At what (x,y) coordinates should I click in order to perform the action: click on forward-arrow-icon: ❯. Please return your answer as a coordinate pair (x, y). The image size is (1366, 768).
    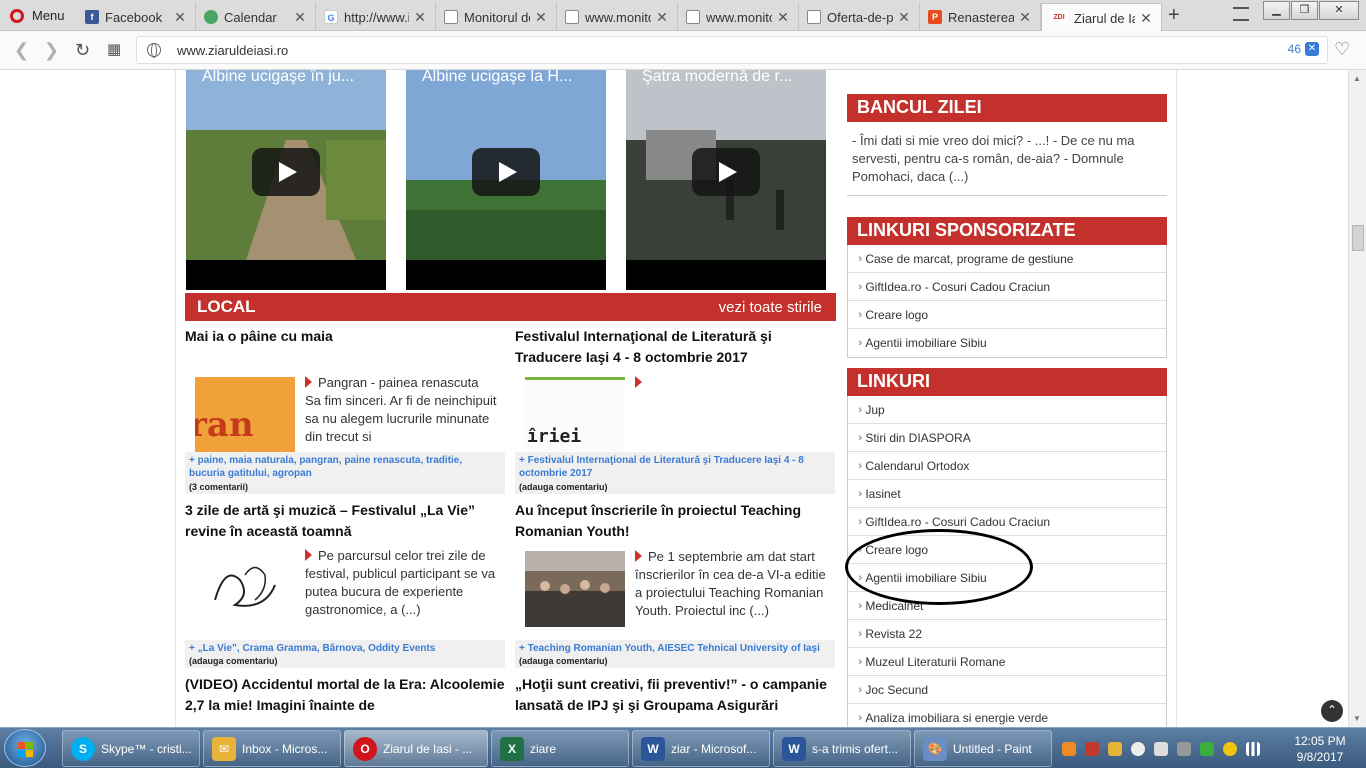
    Looking at the image, I should click on (51, 50).